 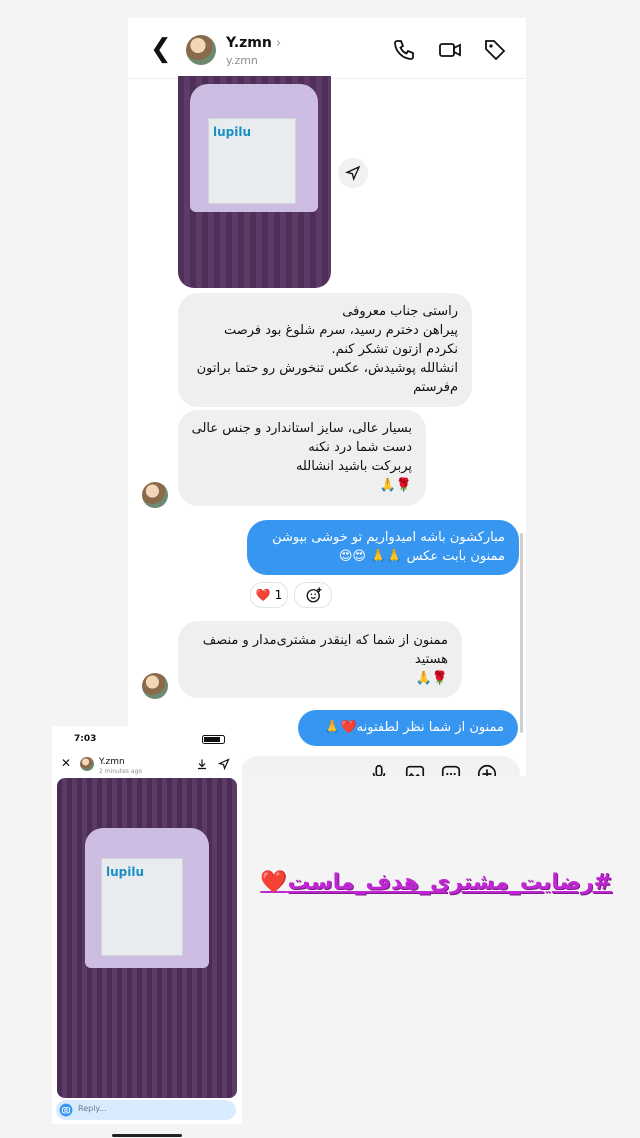 What do you see at coordinates (404, 50) in the screenshot?
I see `phone-icon` at bounding box center [404, 50].